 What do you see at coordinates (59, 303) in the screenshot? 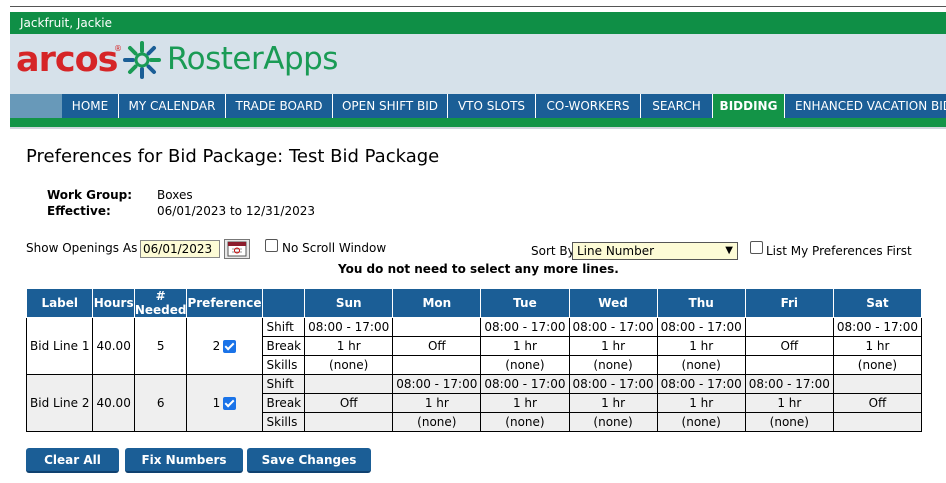
I see `col-header-label: Label` at bounding box center [59, 303].